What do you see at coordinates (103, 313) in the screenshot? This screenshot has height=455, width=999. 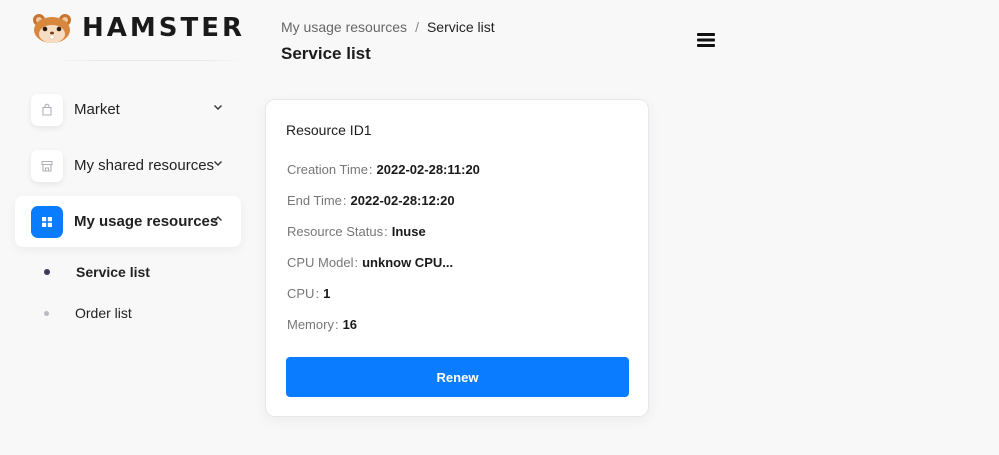 I see `submenu-item-label: Order list` at bounding box center [103, 313].